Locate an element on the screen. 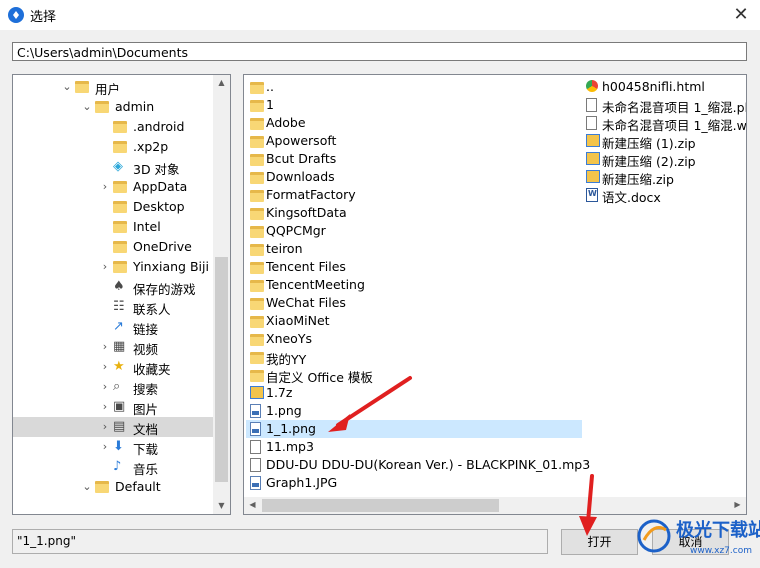  tree-item-label: Default is located at coordinates (138, 486).